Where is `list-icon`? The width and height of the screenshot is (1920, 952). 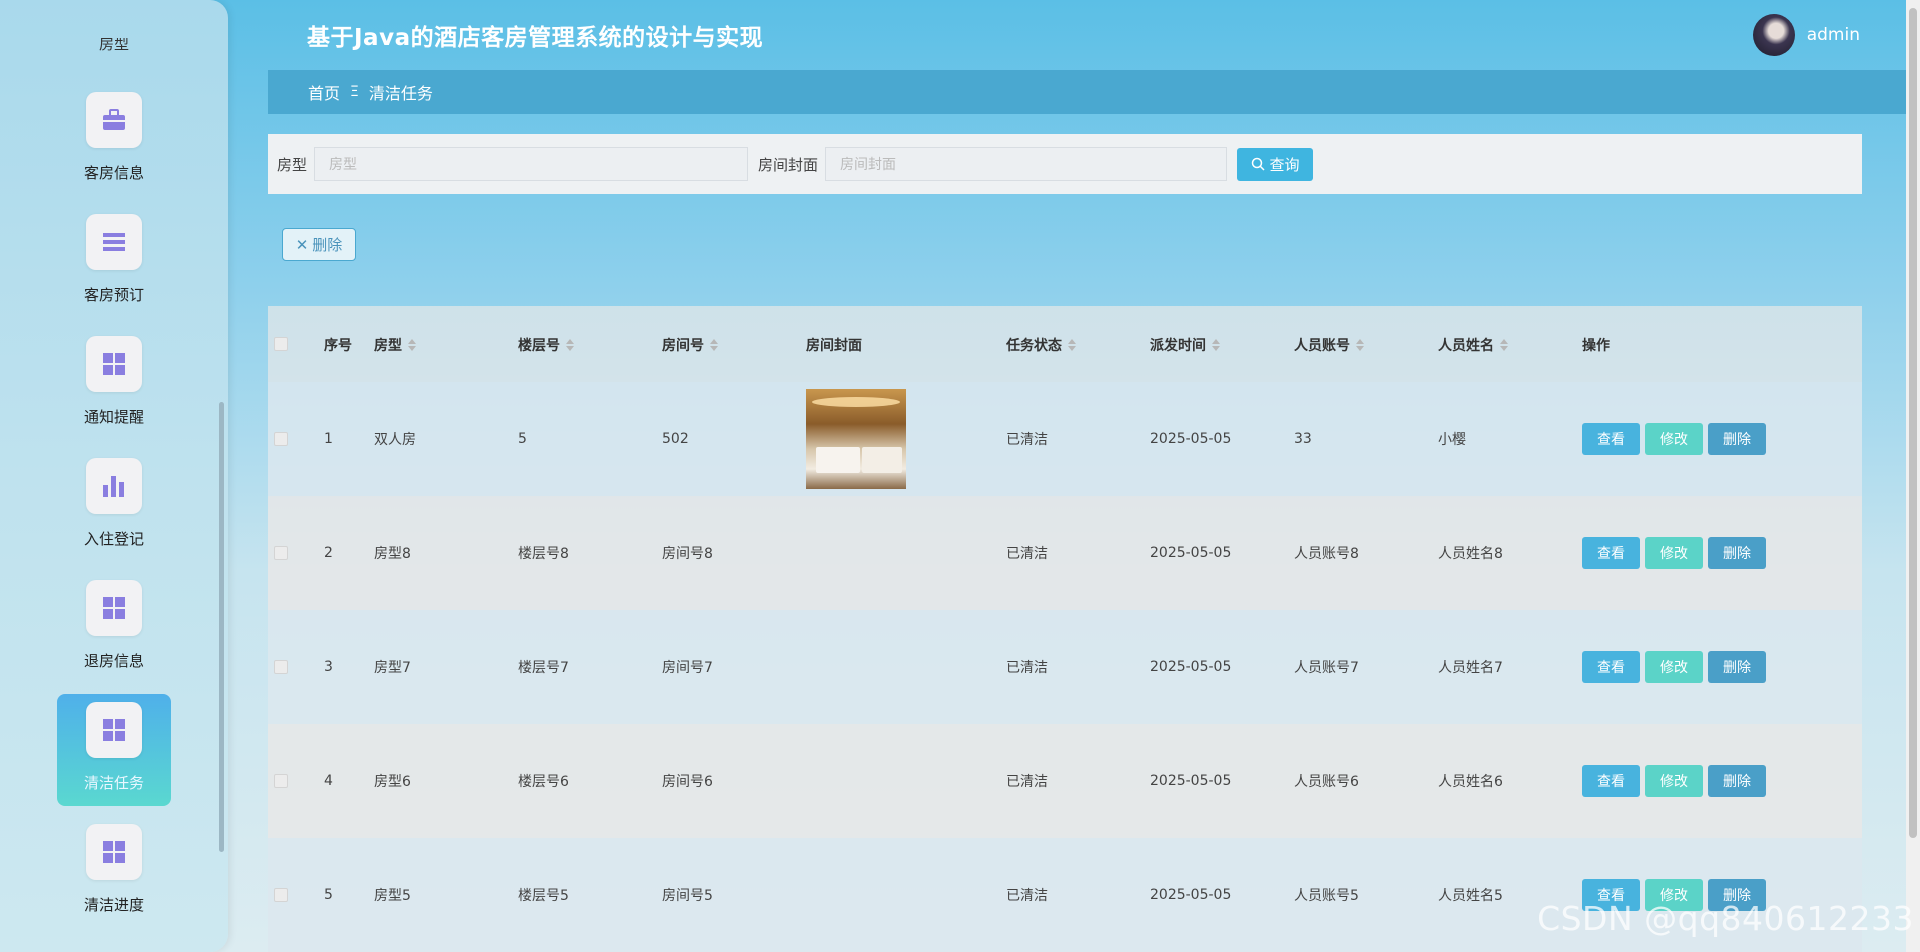
list-icon is located at coordinates (114, 242).